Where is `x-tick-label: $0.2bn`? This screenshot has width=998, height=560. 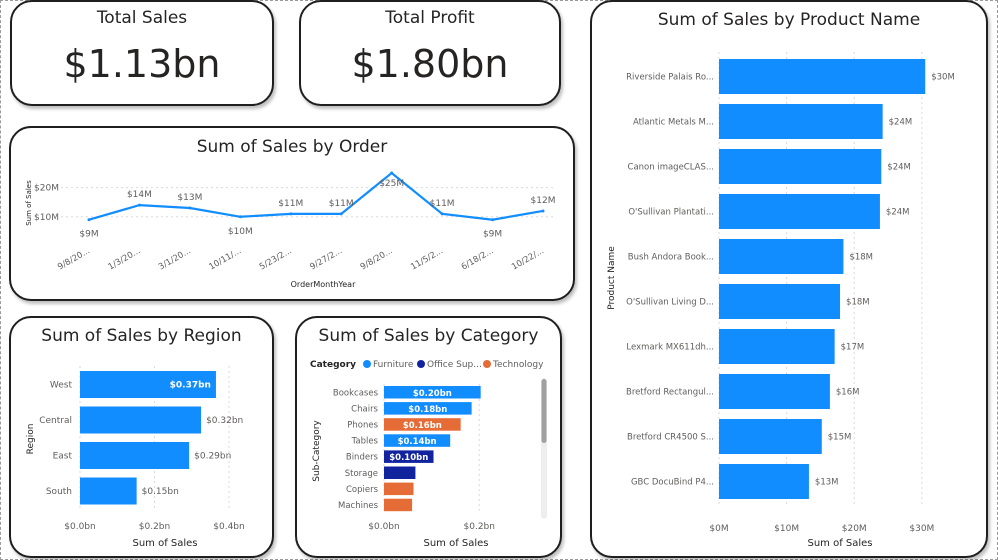 x-tick-label: $0.2bn is located at coordinates (479, 527).